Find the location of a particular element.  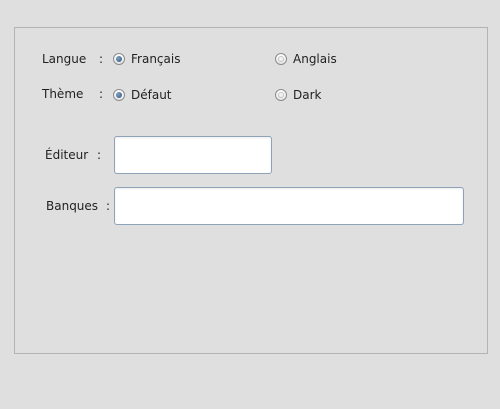

language-option-francais-label: Français is located at coordinates (156, 59).